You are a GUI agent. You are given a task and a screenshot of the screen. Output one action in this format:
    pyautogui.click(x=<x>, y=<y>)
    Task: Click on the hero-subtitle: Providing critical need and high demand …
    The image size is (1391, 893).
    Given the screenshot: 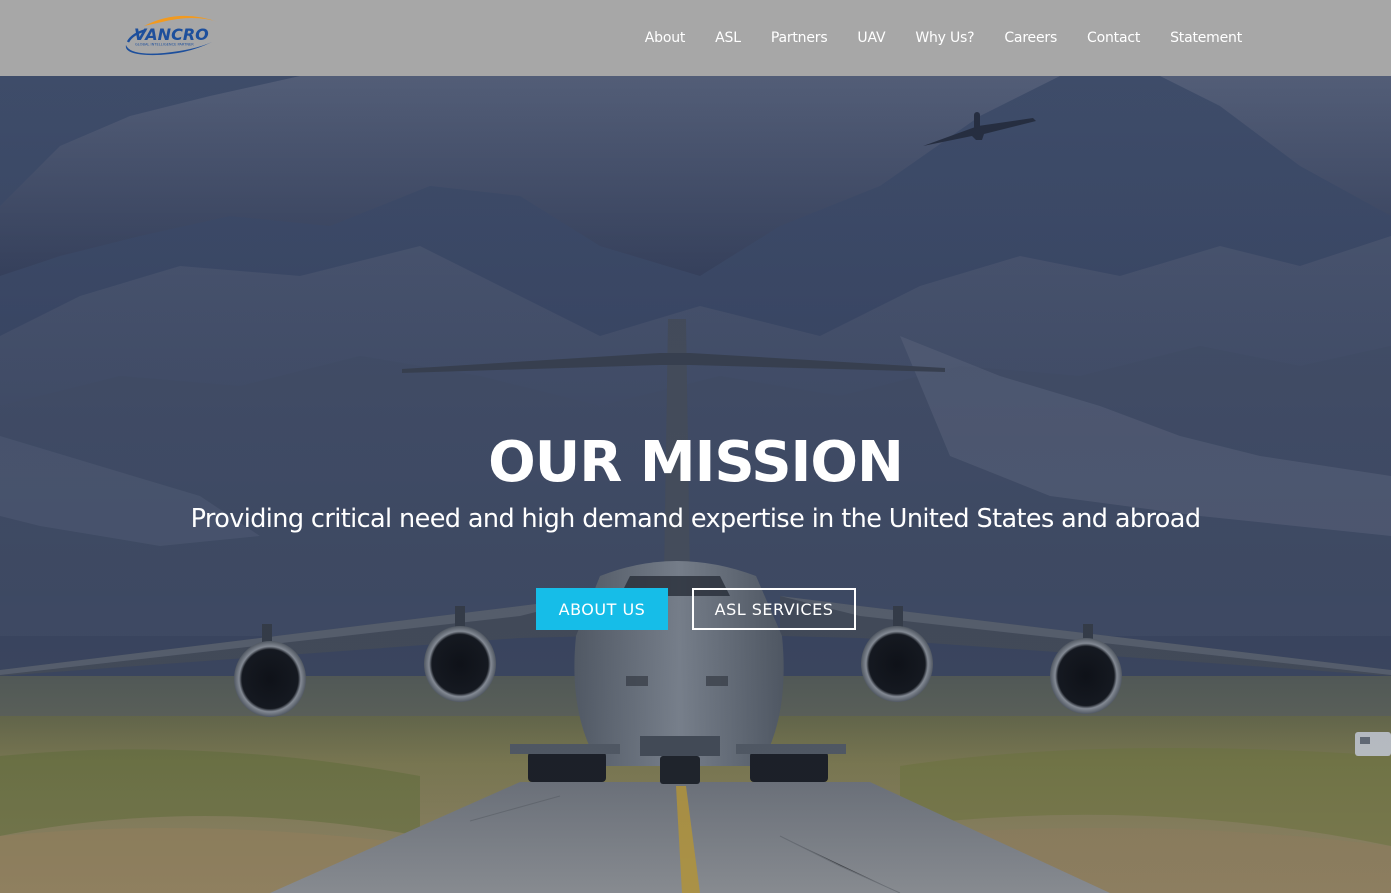 What is the action you would take?
    pyautogui.click(x=695, y=519)
    